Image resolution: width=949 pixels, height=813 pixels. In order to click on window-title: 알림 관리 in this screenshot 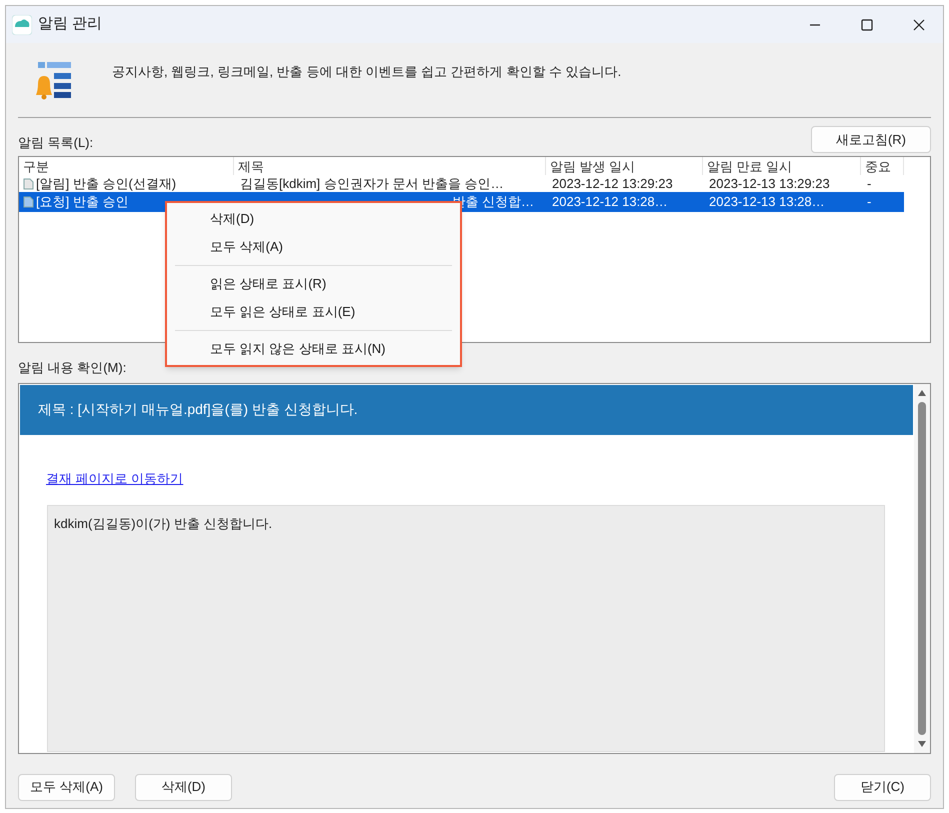, I will do `click(70, 24)`.